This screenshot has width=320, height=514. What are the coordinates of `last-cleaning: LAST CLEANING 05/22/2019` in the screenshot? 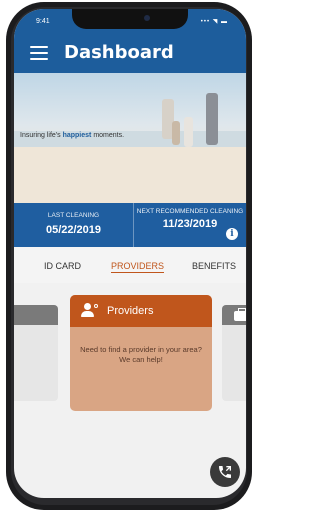 It's located at (74, 225).